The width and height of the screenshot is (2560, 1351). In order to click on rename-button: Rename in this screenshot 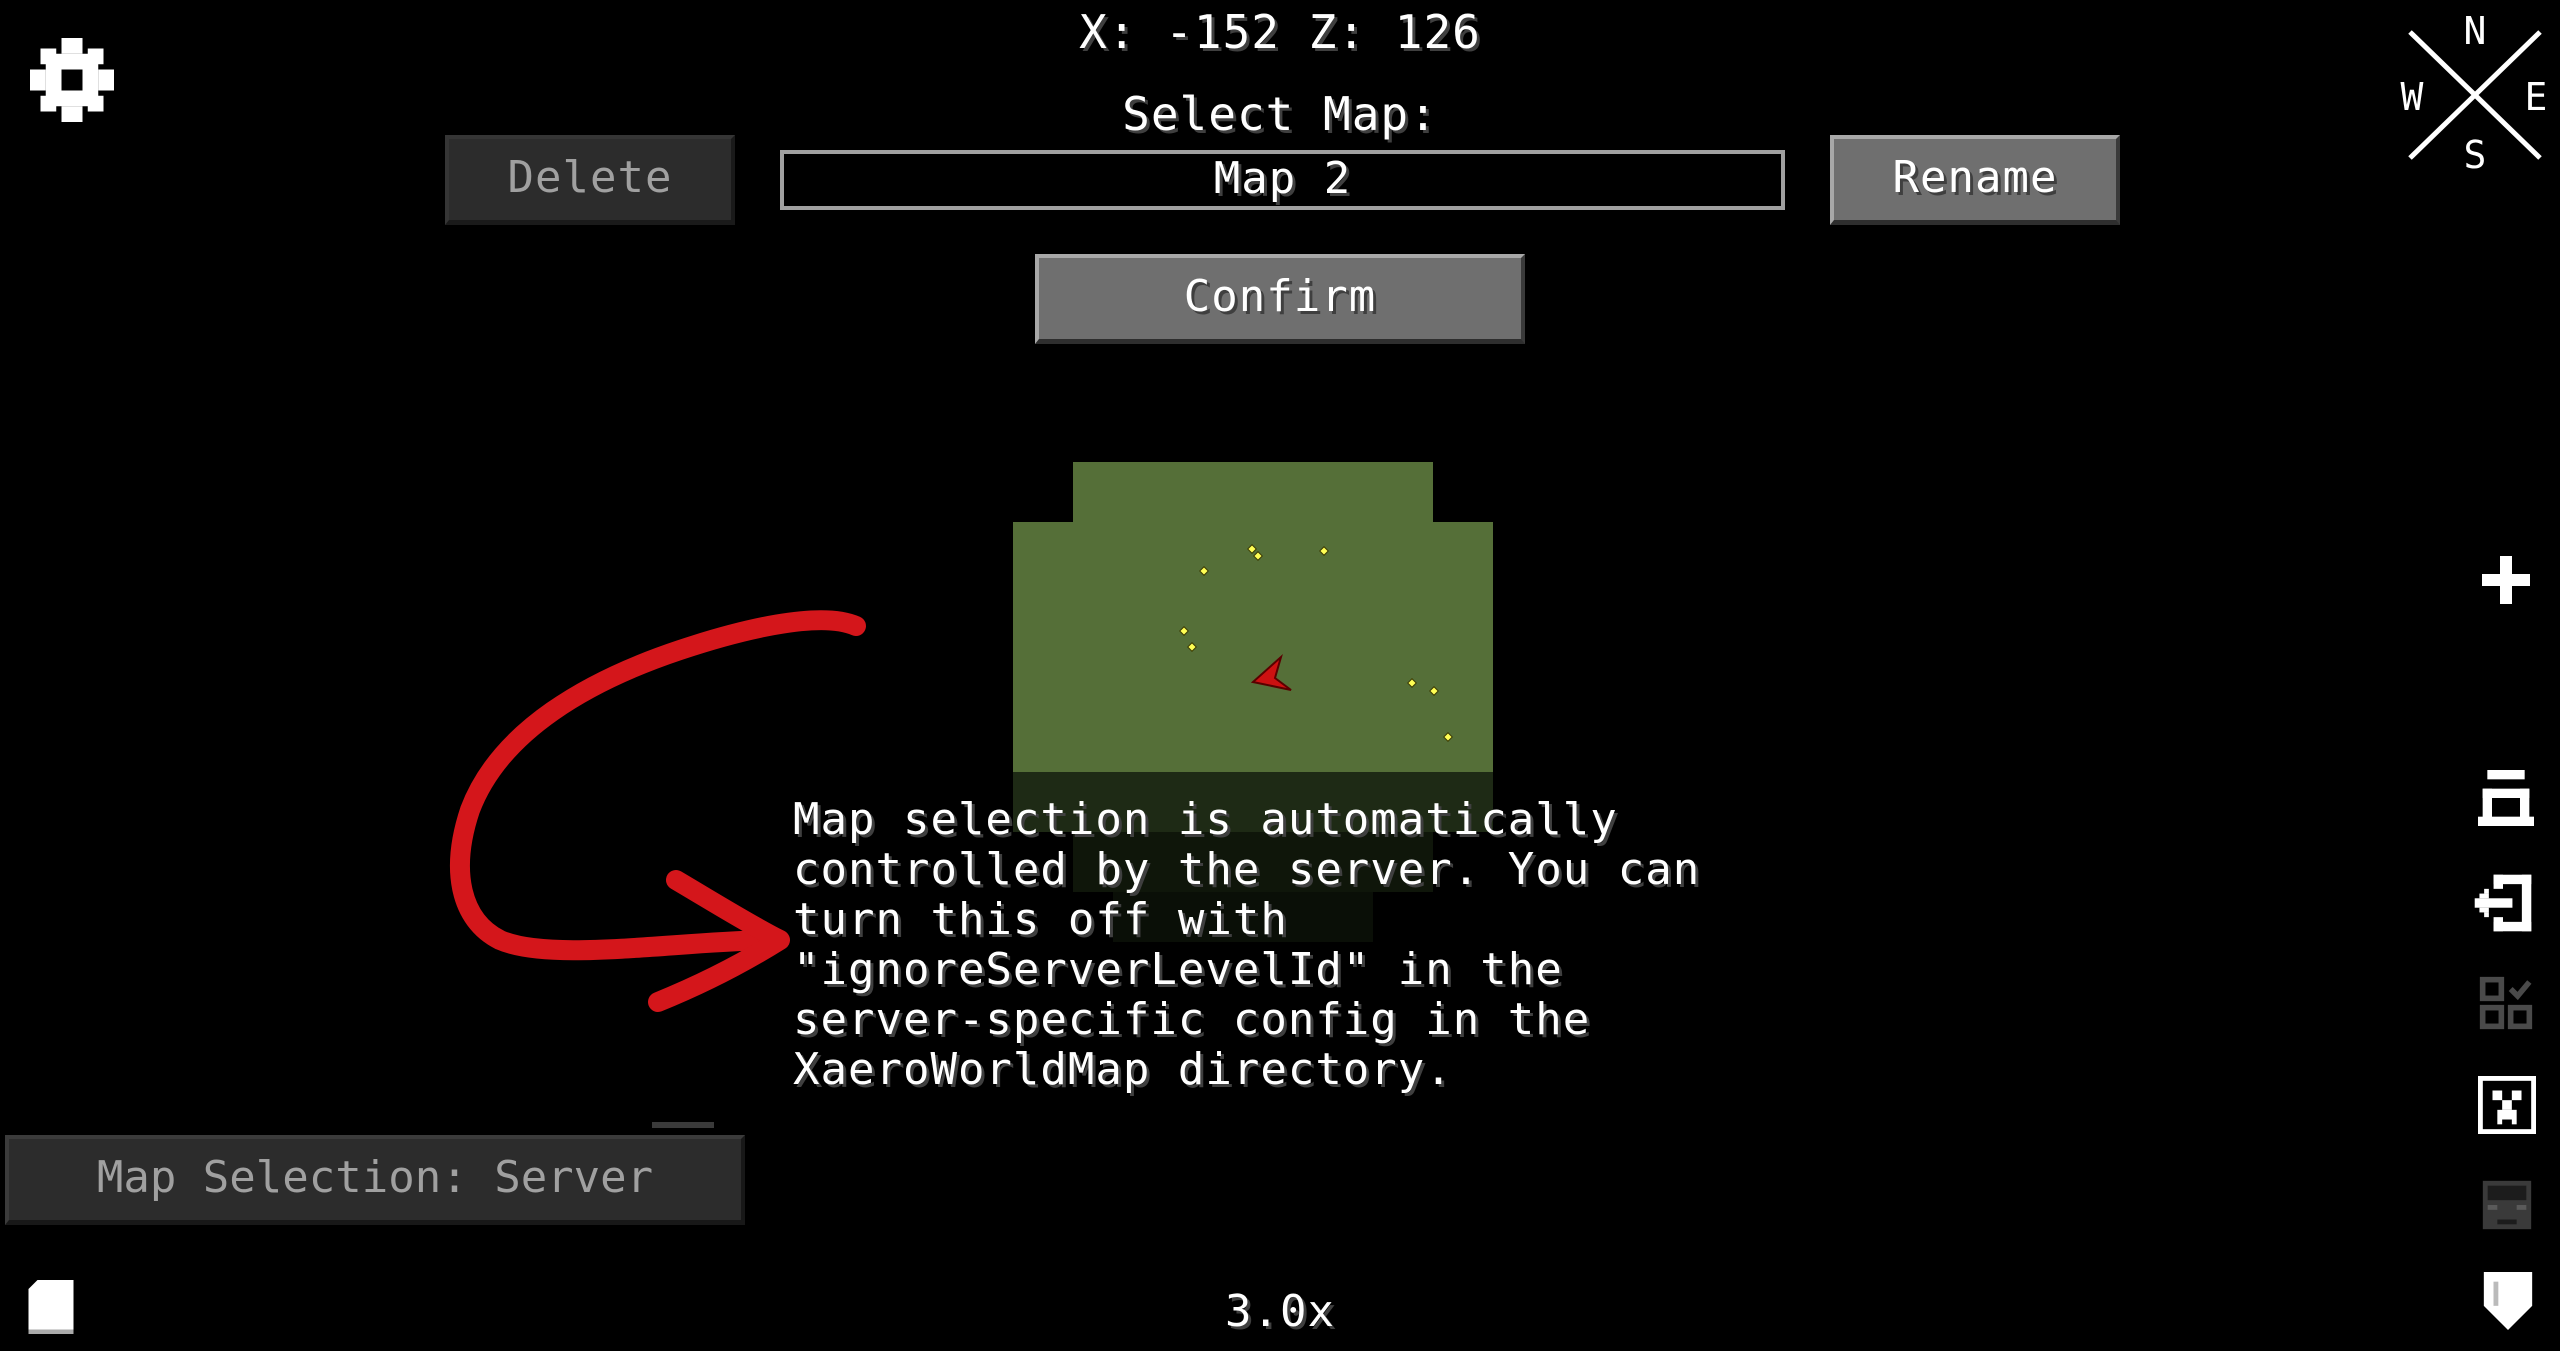, I will do `click(1975, 180)`.